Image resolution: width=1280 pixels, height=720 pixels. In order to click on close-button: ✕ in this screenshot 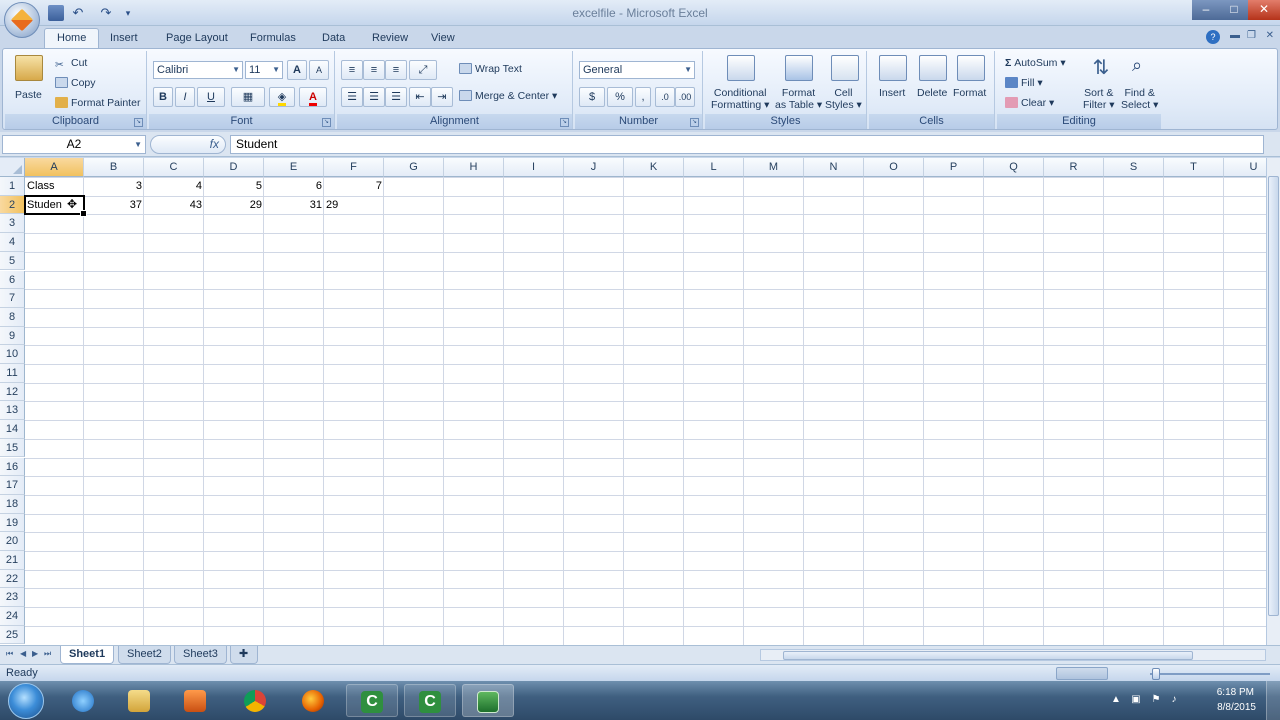, I will do `click(1264, 10)`.